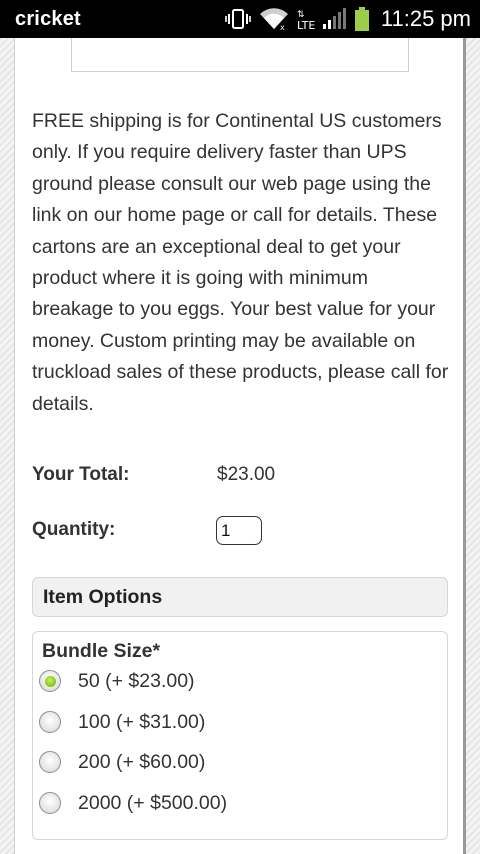  I want to click on quantity-input, so click(239, 530).